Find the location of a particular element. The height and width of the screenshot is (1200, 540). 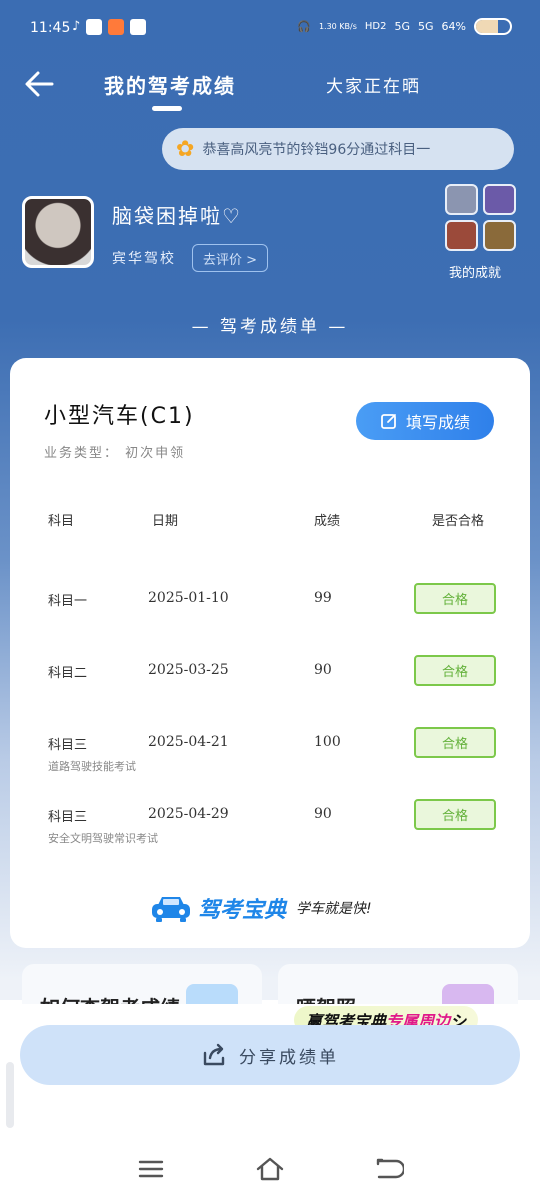

back-arrow-icon is located at coordinates (40, 84).